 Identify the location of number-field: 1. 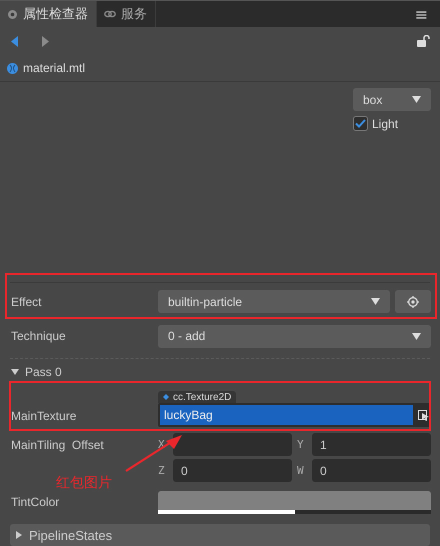
(371, 444).